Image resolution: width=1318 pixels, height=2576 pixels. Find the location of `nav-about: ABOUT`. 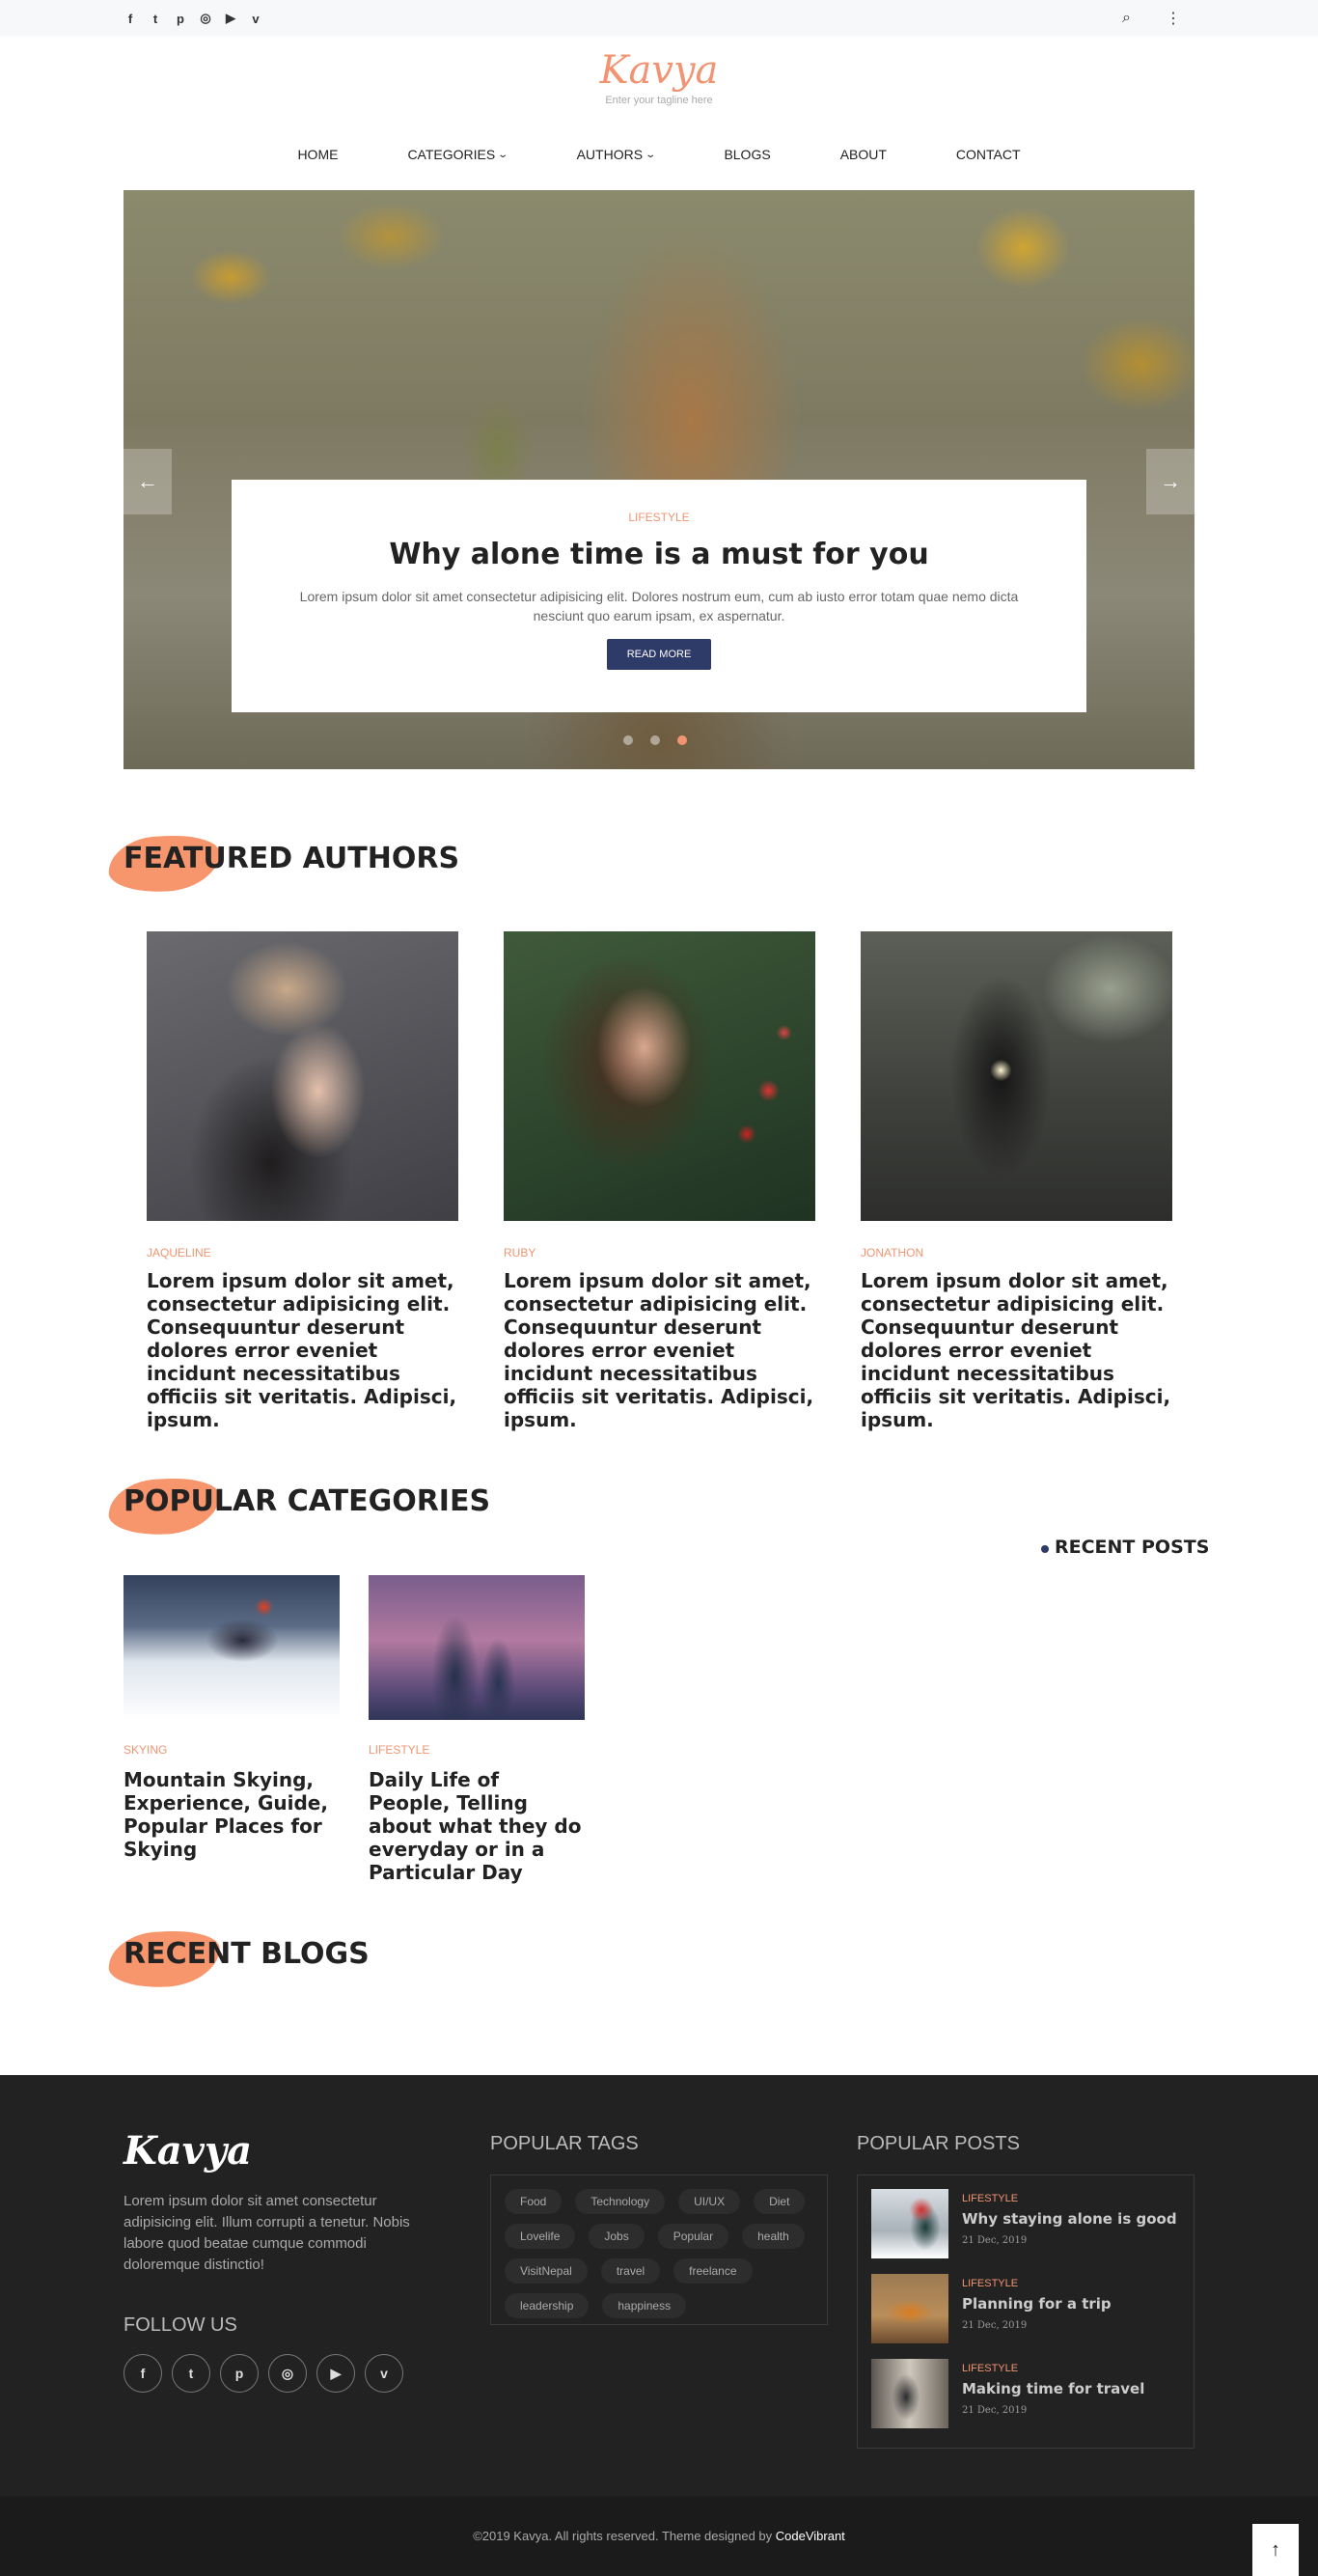

nav-about: ABOUT is located at coordinates (863, 154).